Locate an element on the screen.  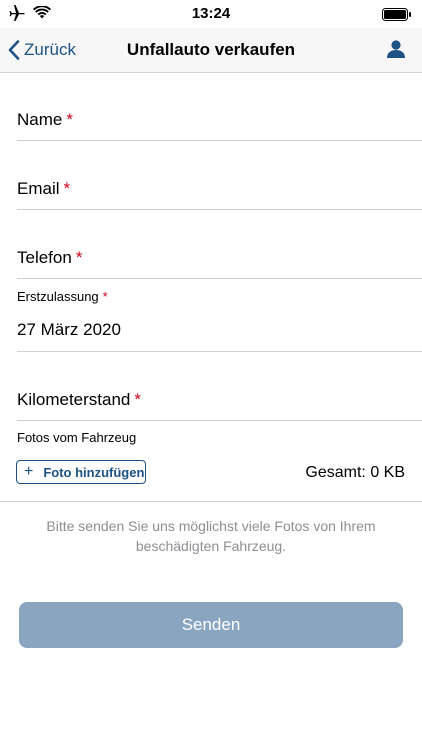
status-bar: 13:24 is located at coordinates (211, 14).